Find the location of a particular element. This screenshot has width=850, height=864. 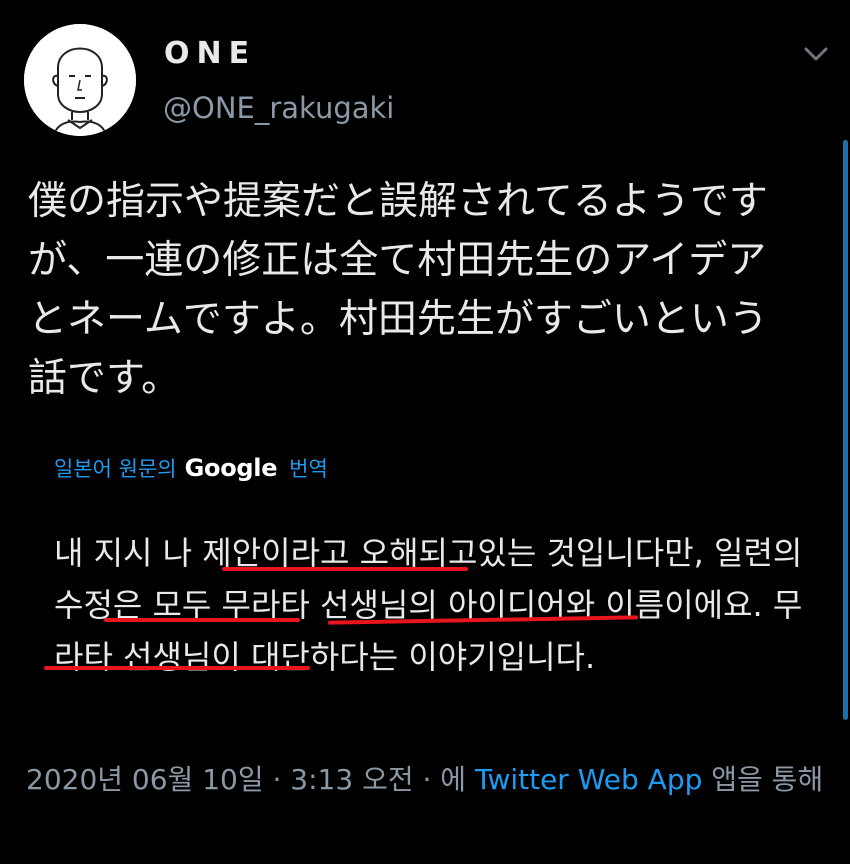

scrollbar is located at coordinates (845, 430).